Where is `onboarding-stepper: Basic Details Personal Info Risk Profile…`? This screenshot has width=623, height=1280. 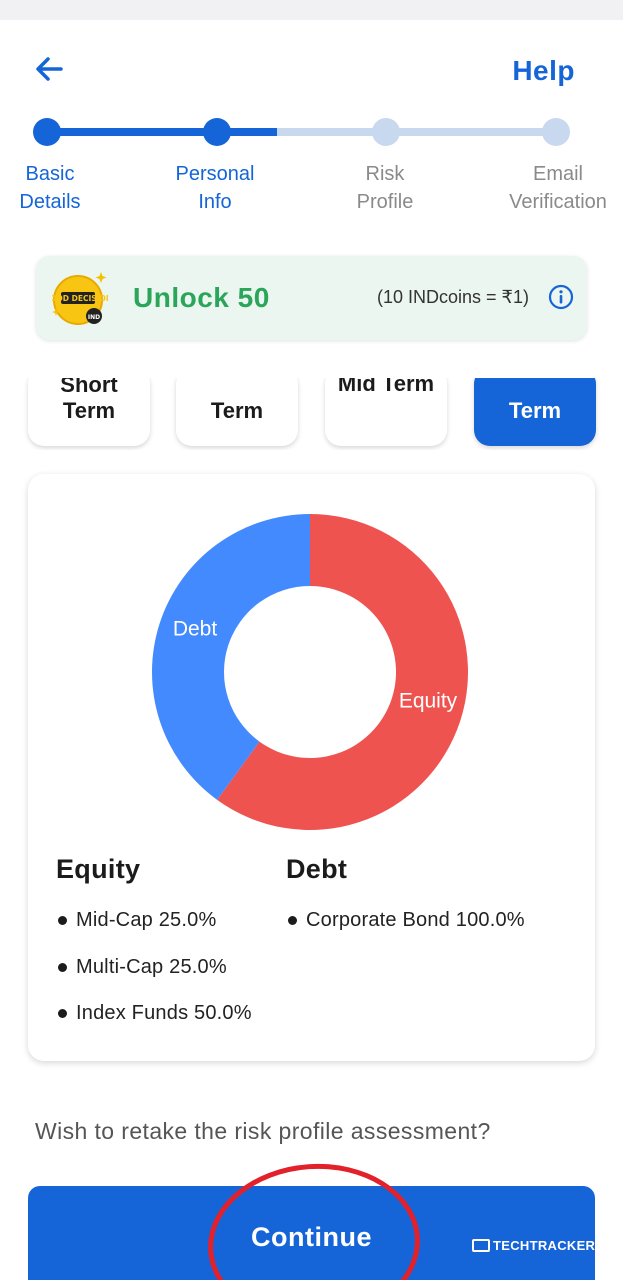 onboarding-stepper: Basic Details Personal Info Risk Profile… is located at coordinates (311, 167).